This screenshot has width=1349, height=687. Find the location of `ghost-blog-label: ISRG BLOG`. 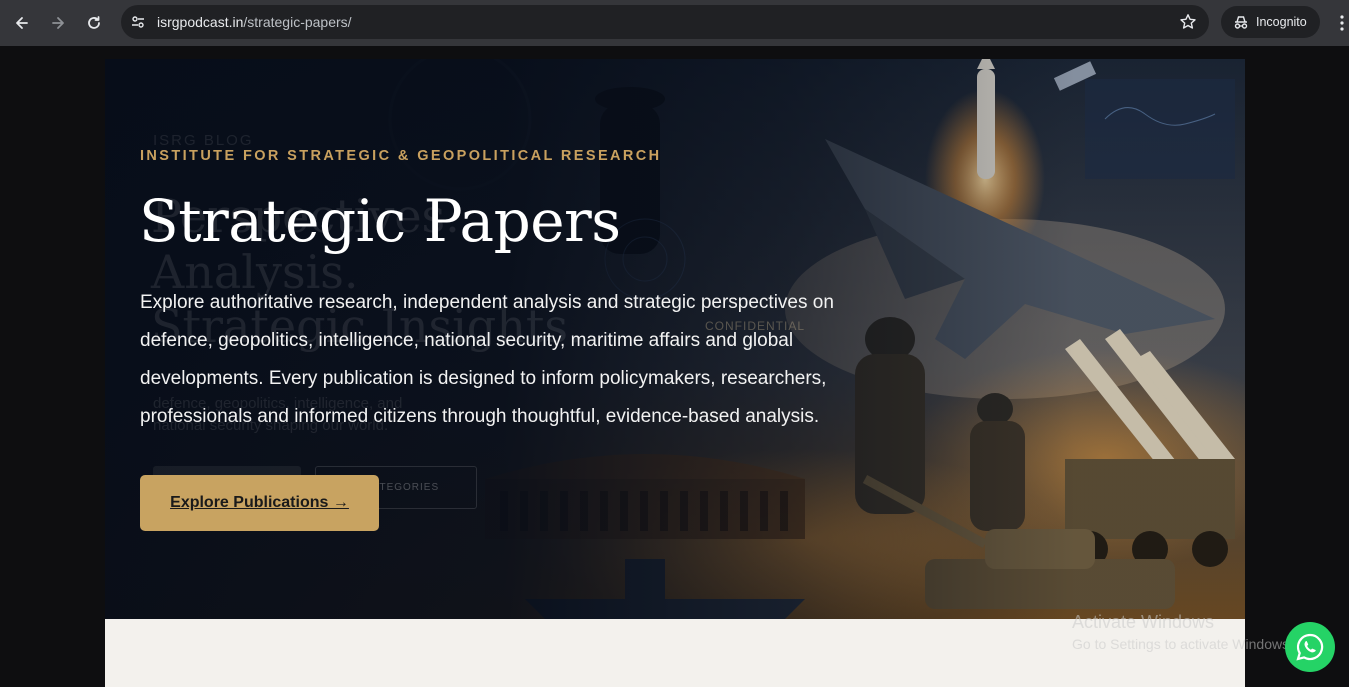

ghost-blog-label: ISRG BLOG is located at coordinates (203, 140).